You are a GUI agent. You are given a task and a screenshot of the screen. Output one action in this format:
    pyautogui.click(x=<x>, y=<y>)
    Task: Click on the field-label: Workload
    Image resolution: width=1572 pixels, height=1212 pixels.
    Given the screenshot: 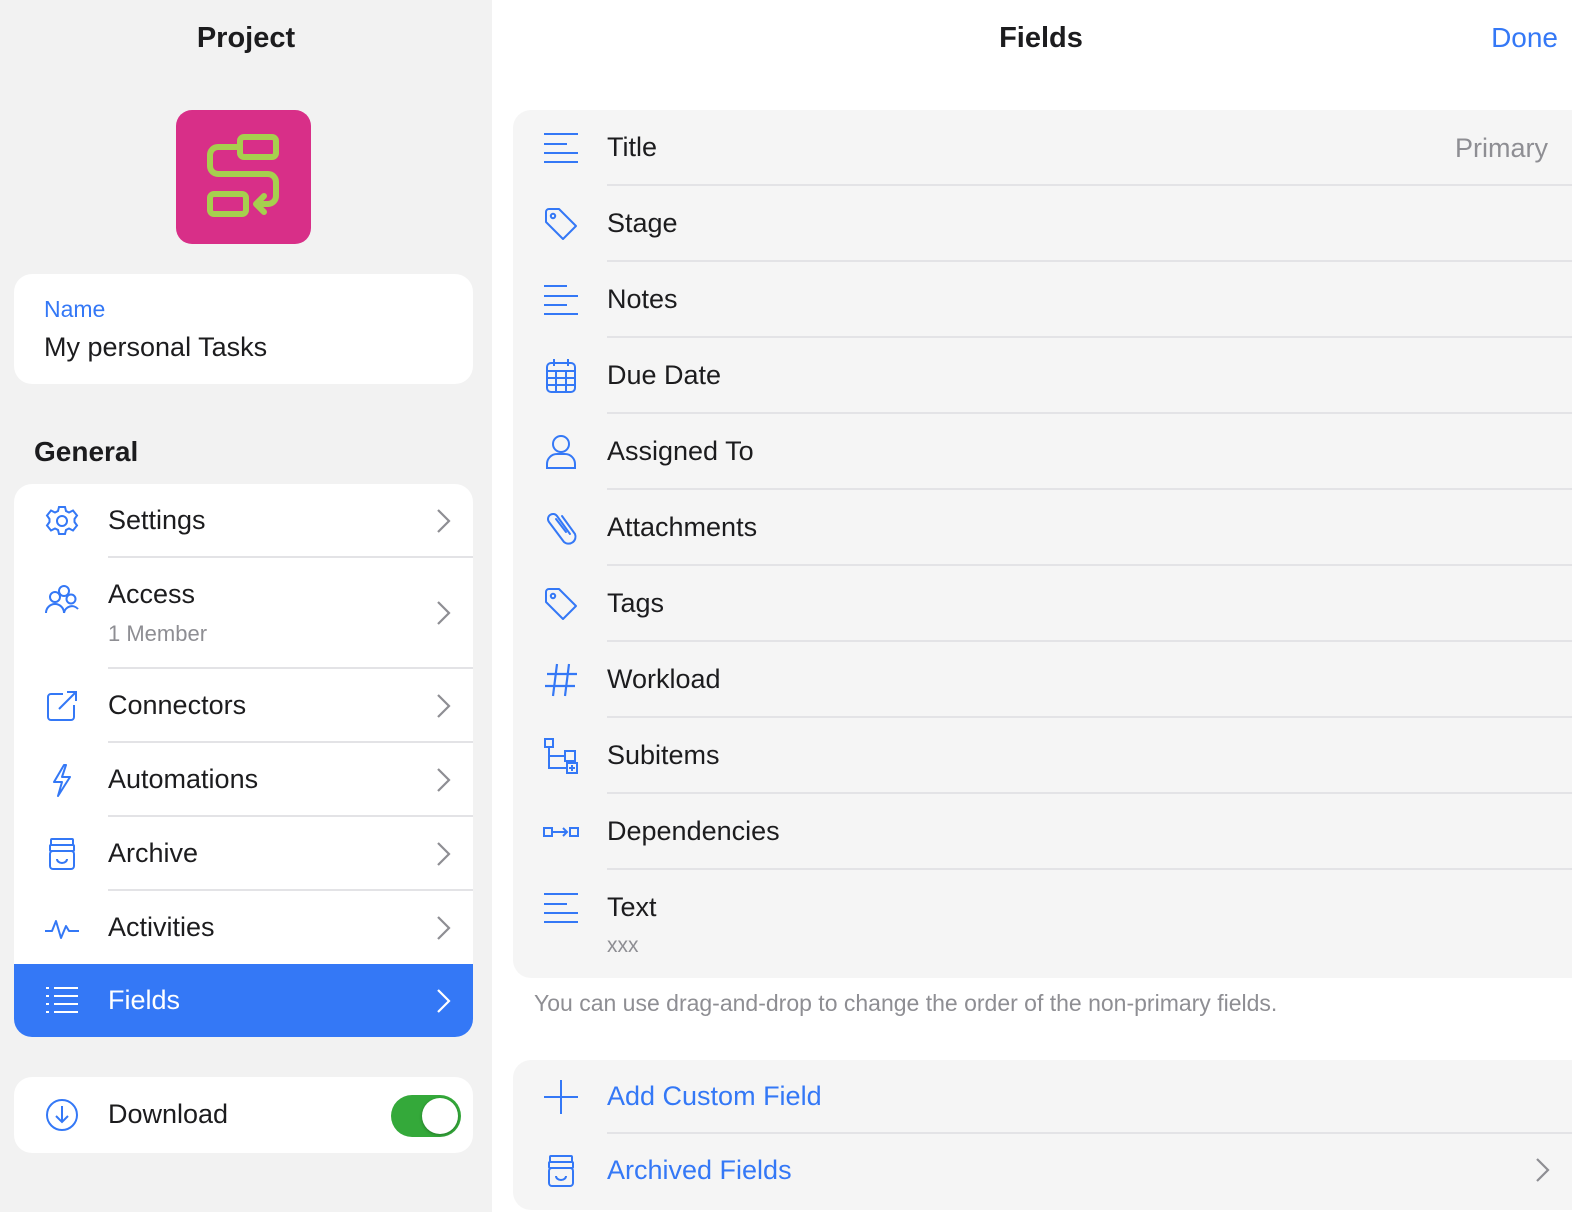 What is the action you would take?
    pyautogui.click(x=664, y=679)
    